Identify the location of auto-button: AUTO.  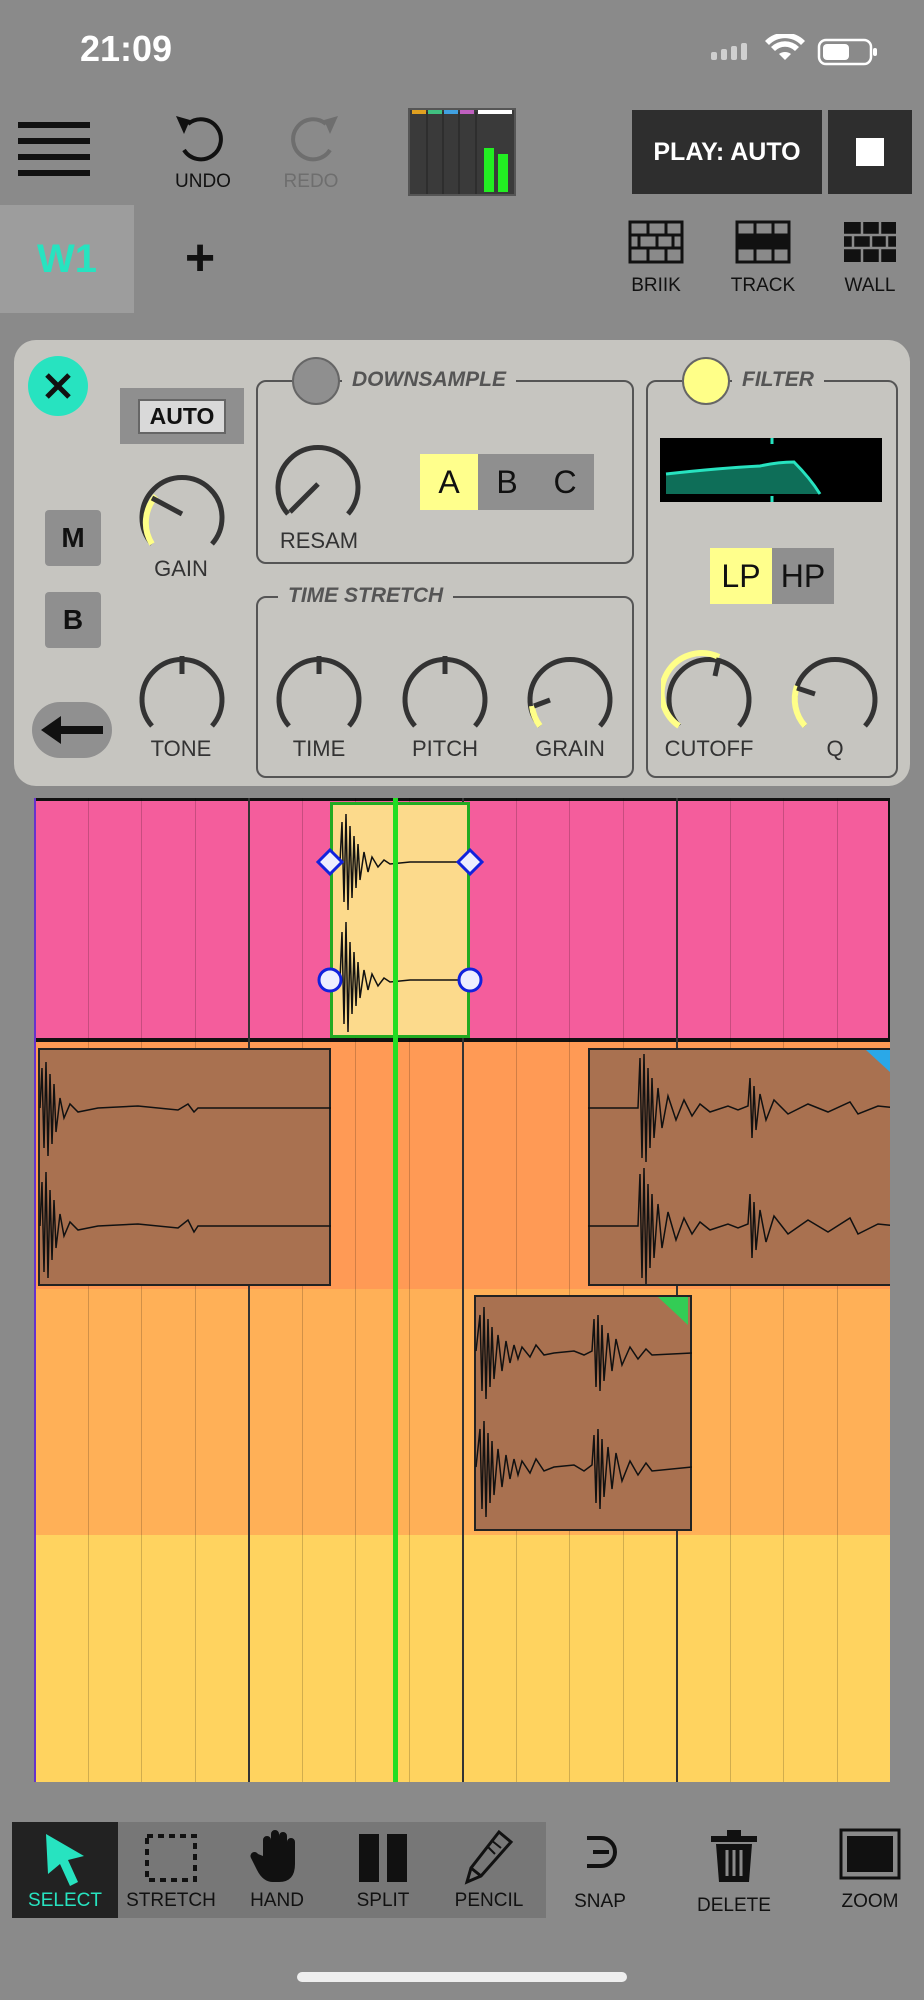
(182, 416).